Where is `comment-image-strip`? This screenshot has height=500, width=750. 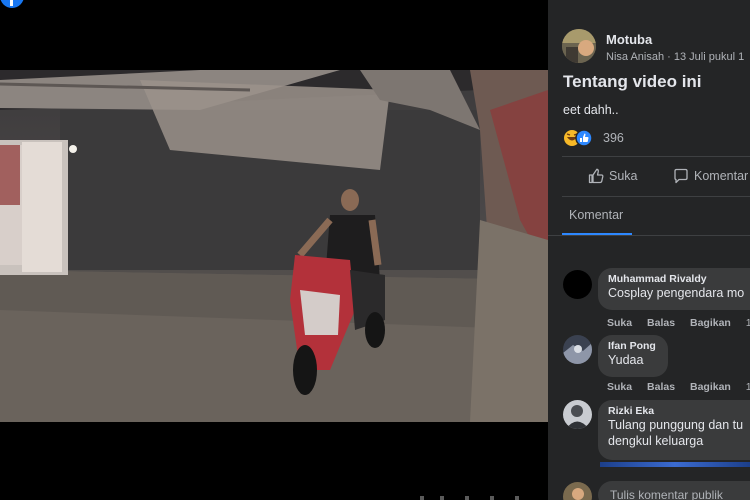
comment-image-strip is located at coordinates (675, 464).